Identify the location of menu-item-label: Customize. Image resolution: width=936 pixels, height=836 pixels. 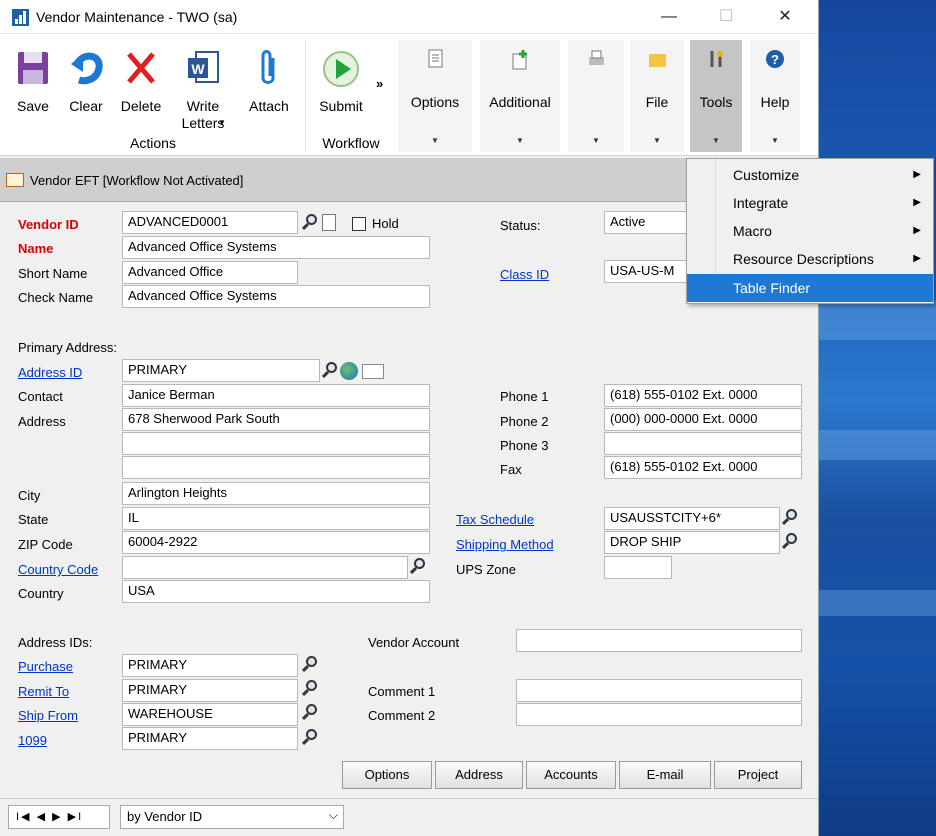
(766, 175).